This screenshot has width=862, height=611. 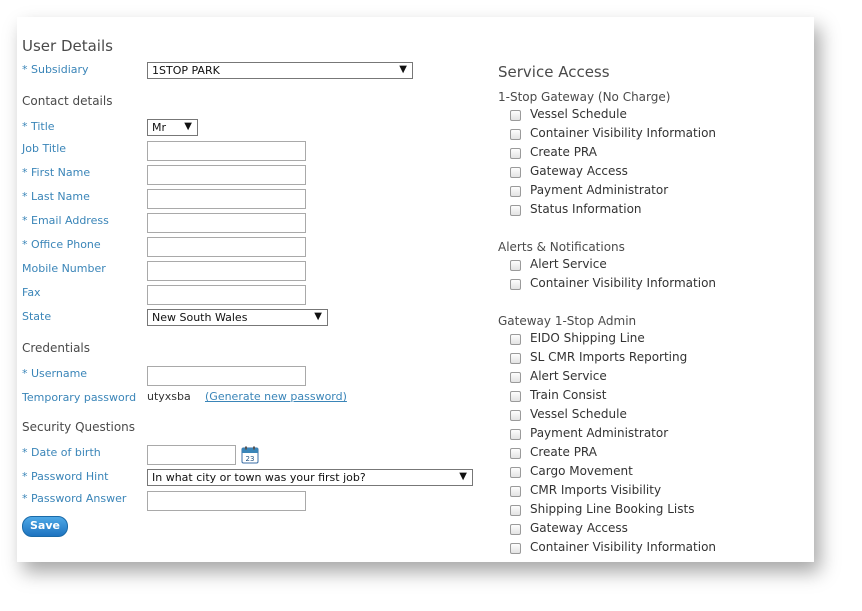 What do you see at coordinates (226, 501) in the screenshot?
I see `password-answer-field` at bounding box center [226, 501].